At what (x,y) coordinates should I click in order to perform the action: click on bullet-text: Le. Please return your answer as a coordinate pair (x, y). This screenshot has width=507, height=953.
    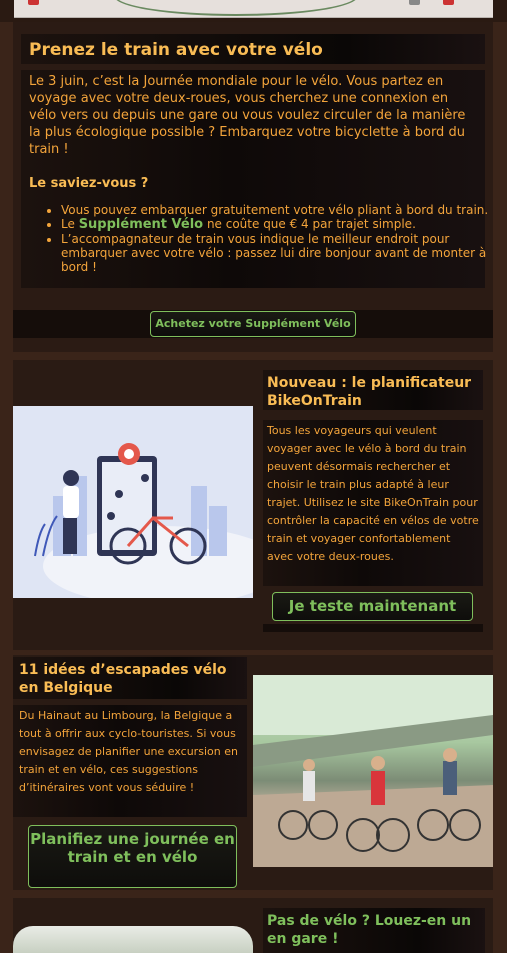
    Looking at the image, I should click on (68, 224).